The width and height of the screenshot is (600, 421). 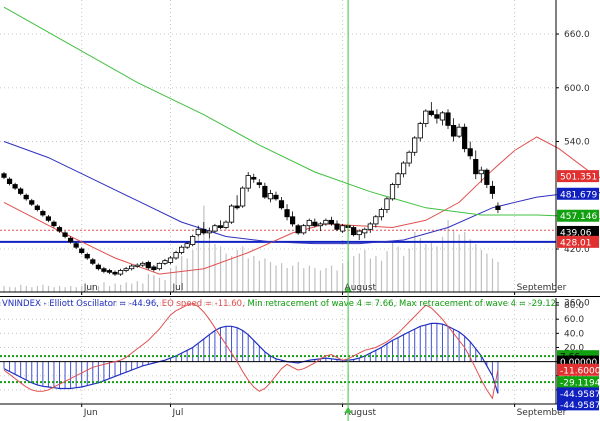 I want to click on price-value-badge: 501.351, so click(x=578, y=176).